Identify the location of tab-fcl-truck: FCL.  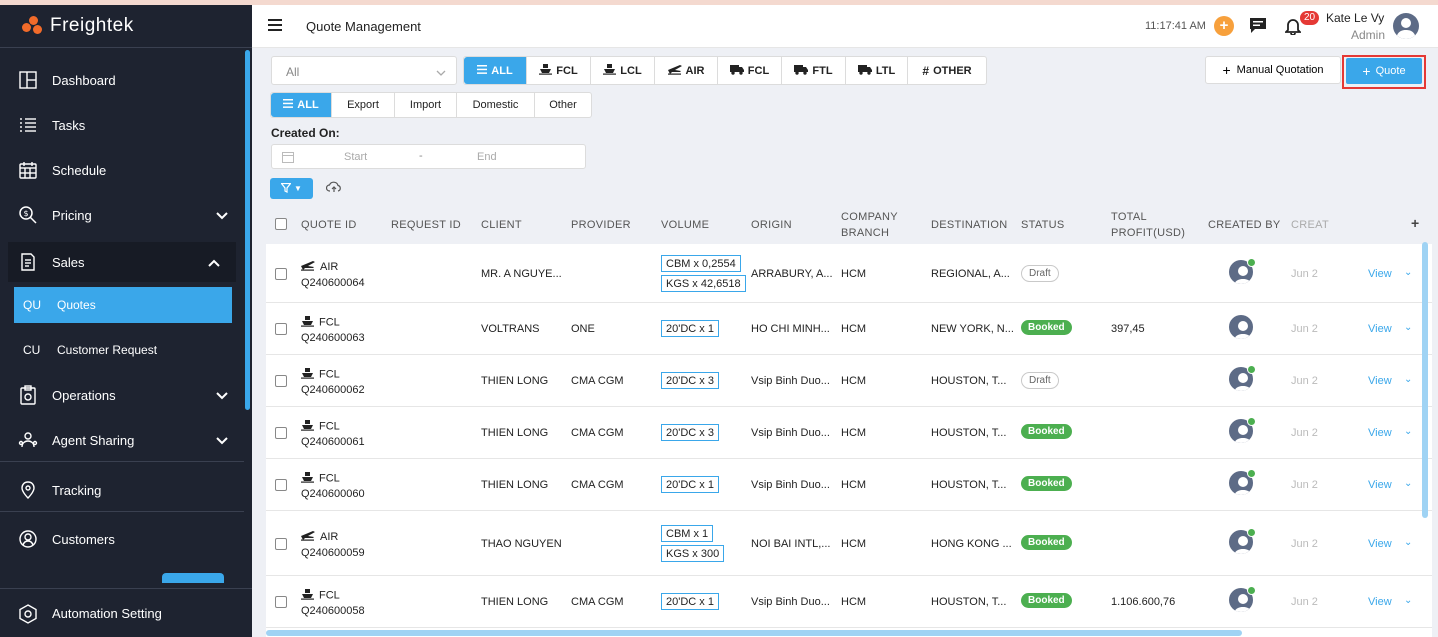
(750, 70).